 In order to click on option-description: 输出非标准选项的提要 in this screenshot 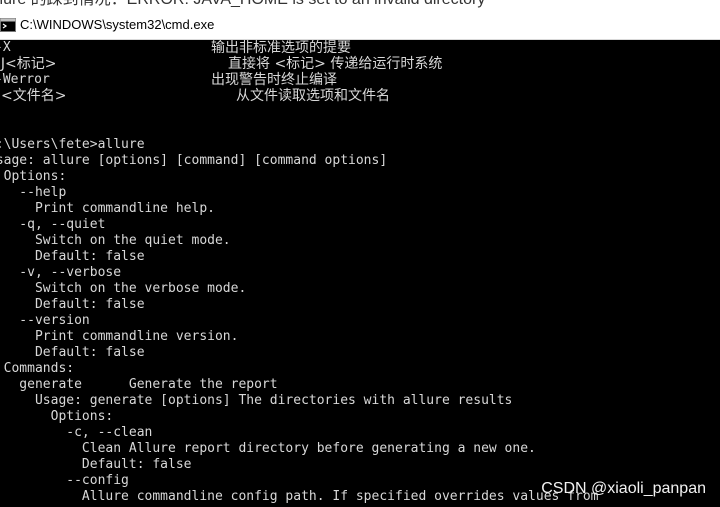, I will do `click(281, 48)`.